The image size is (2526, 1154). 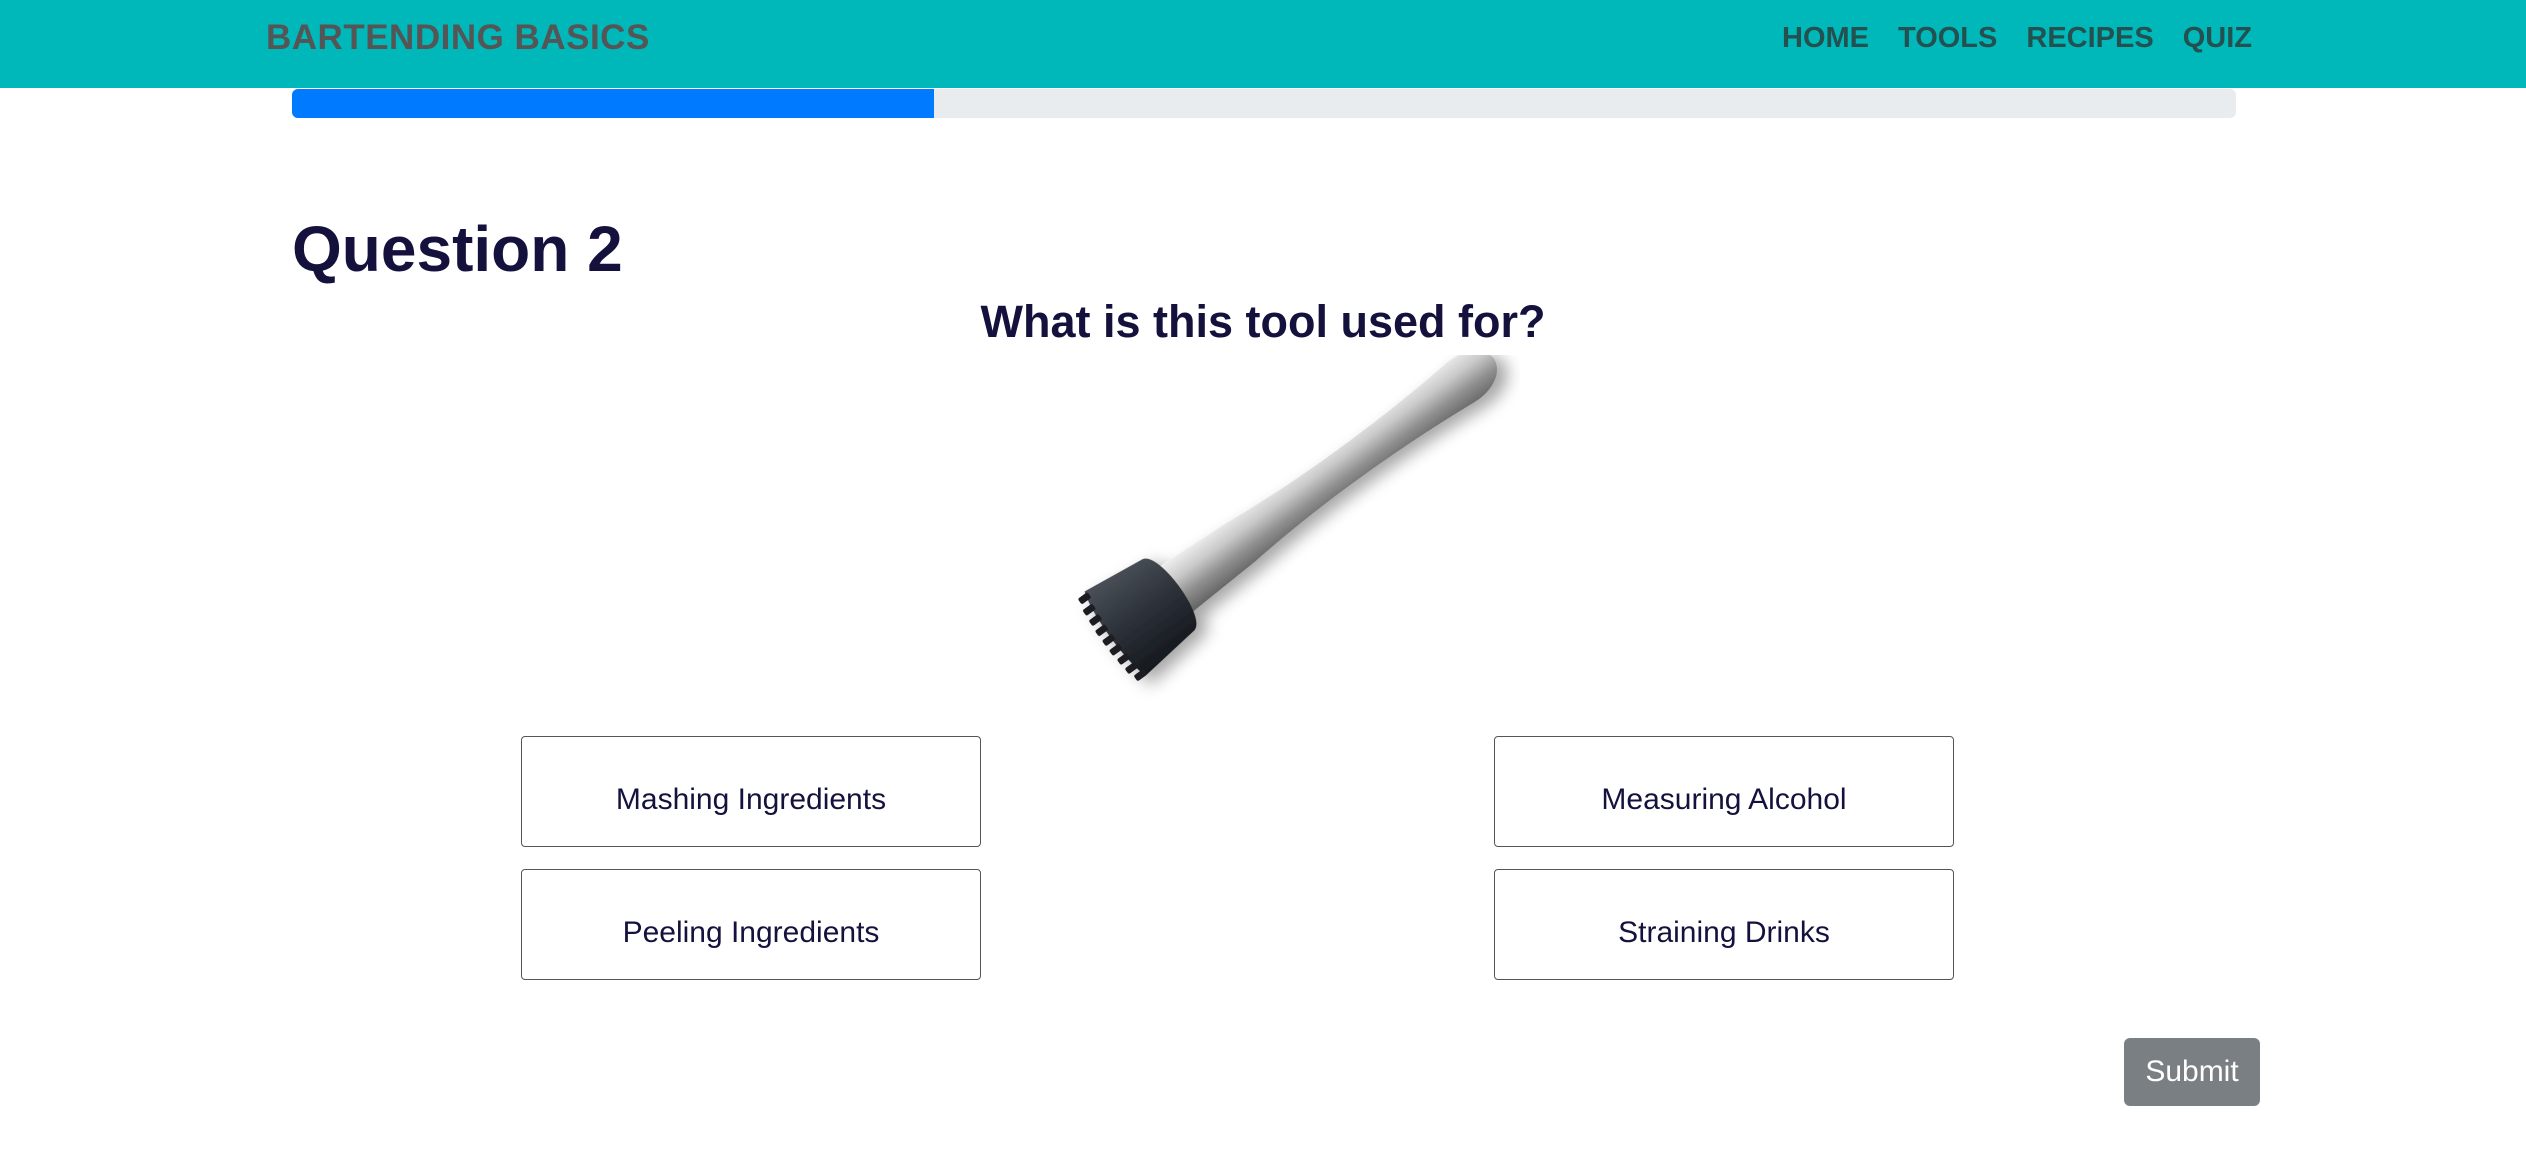 I want to click on answer-peeling-ingredients: Peeling Ingredients, so click(x=751, y=924).